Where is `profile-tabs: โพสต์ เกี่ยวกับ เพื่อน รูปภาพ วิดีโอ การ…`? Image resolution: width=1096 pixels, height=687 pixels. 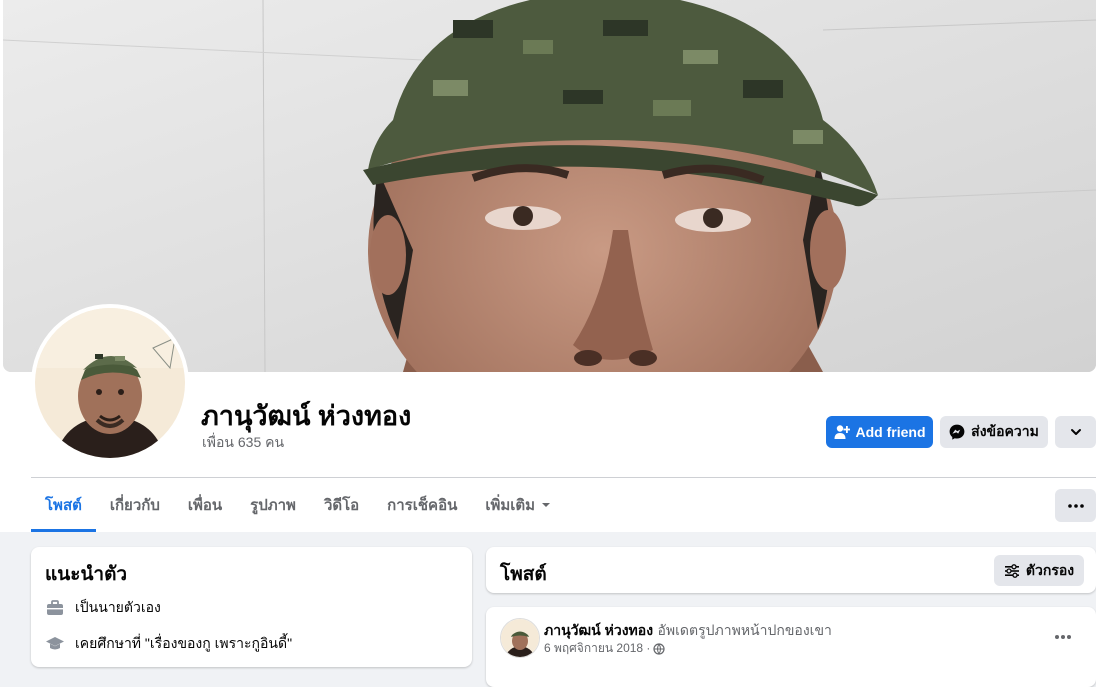 profile-tabs: โพสต์ เกี่ยวกับ เพื่อน รูปภาพ วิดีโอ การ… is located at coordinates (298, 505).